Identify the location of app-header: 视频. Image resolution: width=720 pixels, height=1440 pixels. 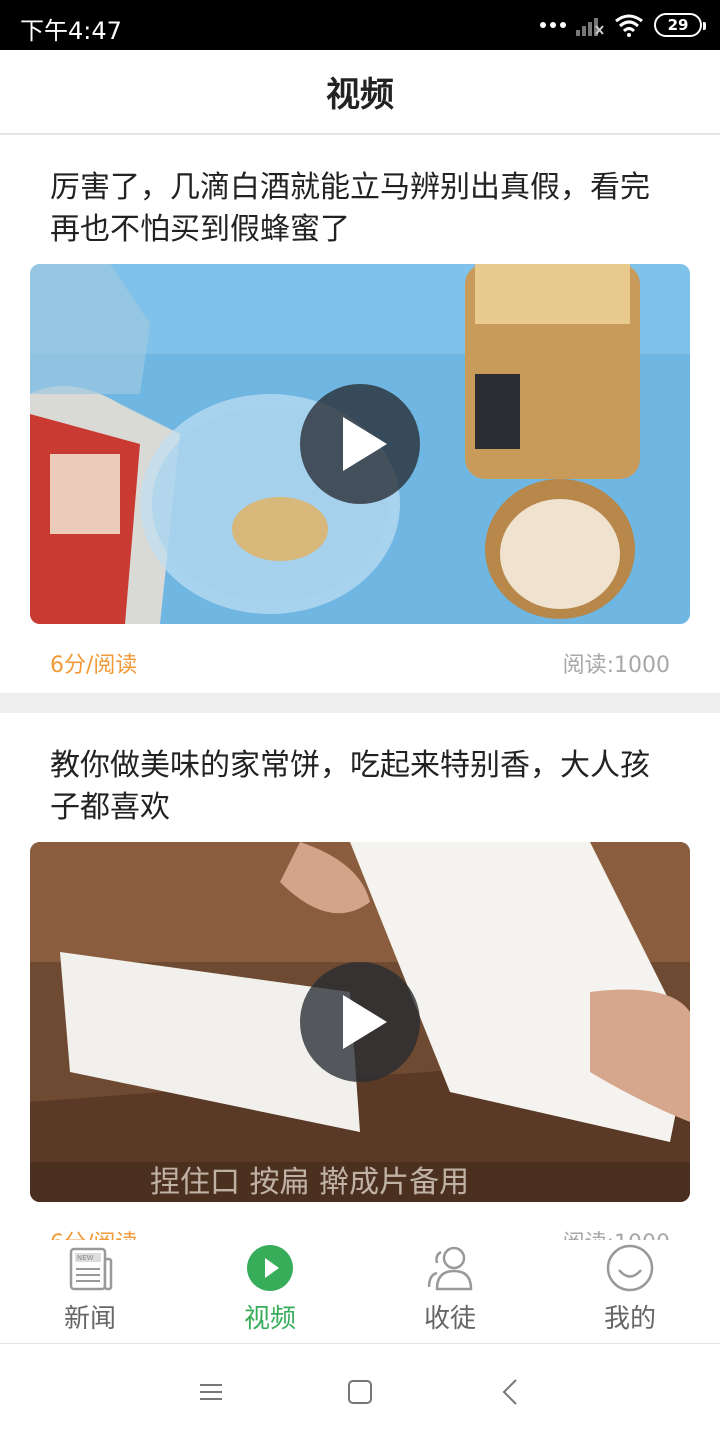
(360, 92).